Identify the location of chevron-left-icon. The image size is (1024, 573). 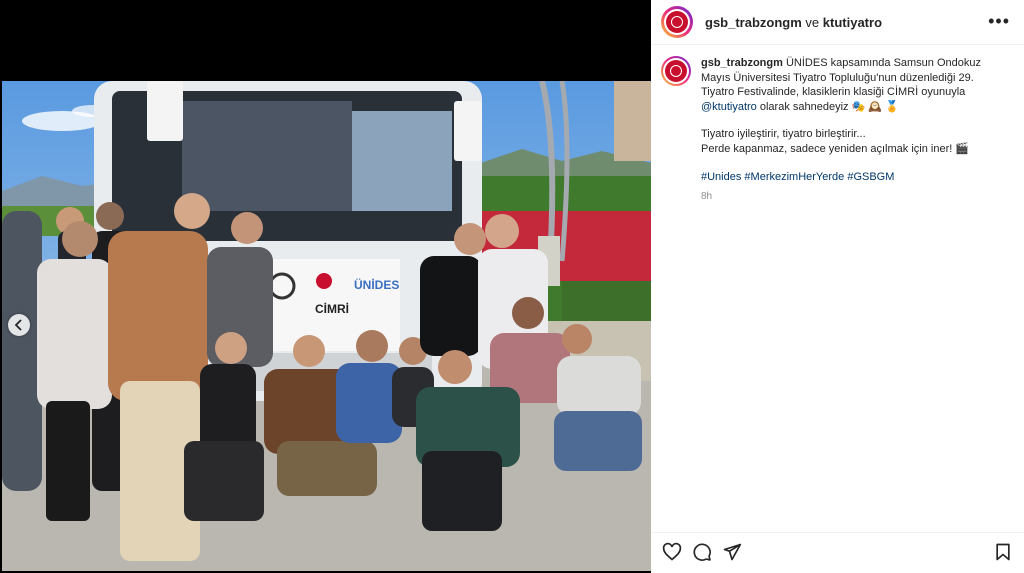
(18, 325).